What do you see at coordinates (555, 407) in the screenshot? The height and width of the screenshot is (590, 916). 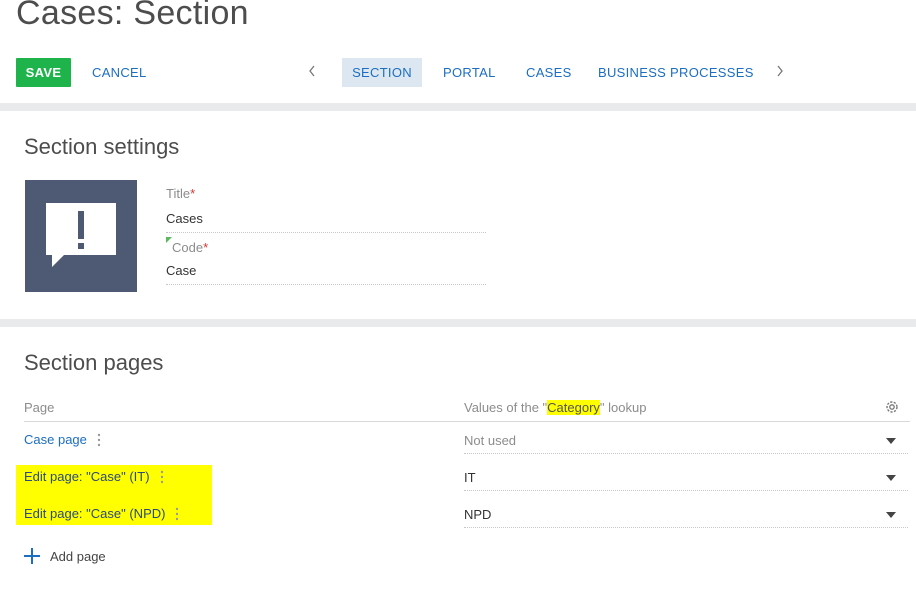 I see `column-header-values: Values of the "Category" lookup` at bounding box center [555, 407].